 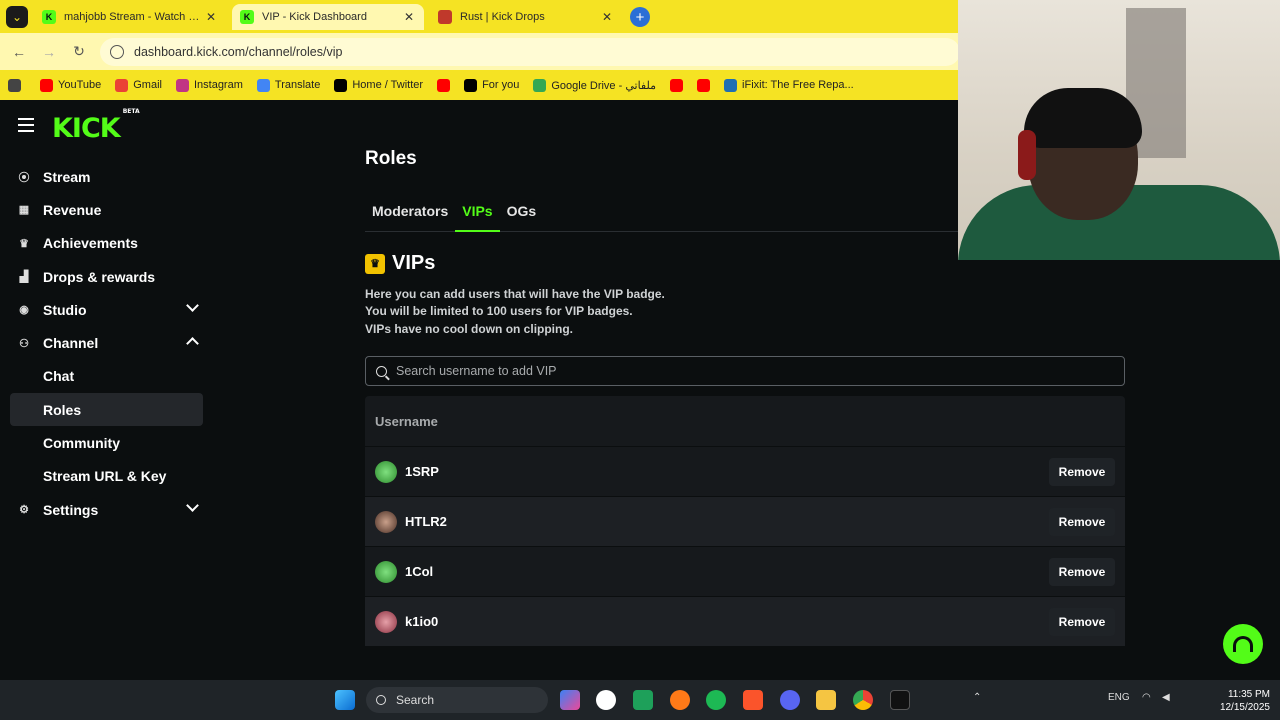 I want to click on sidebar-item-channel: ⚇ Channel, so click(x=106, y=342).